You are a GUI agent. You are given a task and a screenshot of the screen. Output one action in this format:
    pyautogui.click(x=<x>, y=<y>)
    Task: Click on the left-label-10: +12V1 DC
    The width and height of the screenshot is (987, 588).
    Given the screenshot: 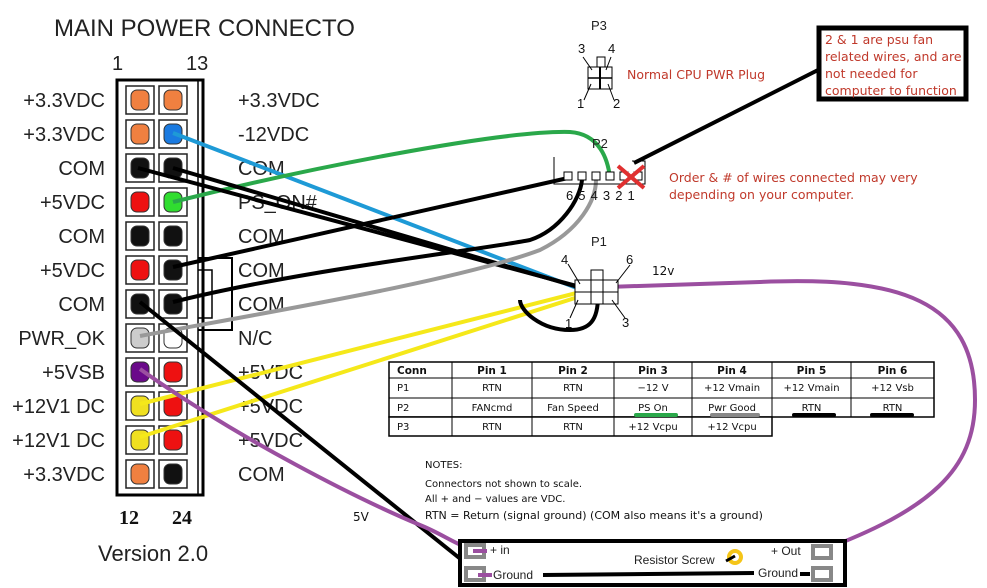 What is the action you would take?
    pyautogui.click(x=58, y=407)
    